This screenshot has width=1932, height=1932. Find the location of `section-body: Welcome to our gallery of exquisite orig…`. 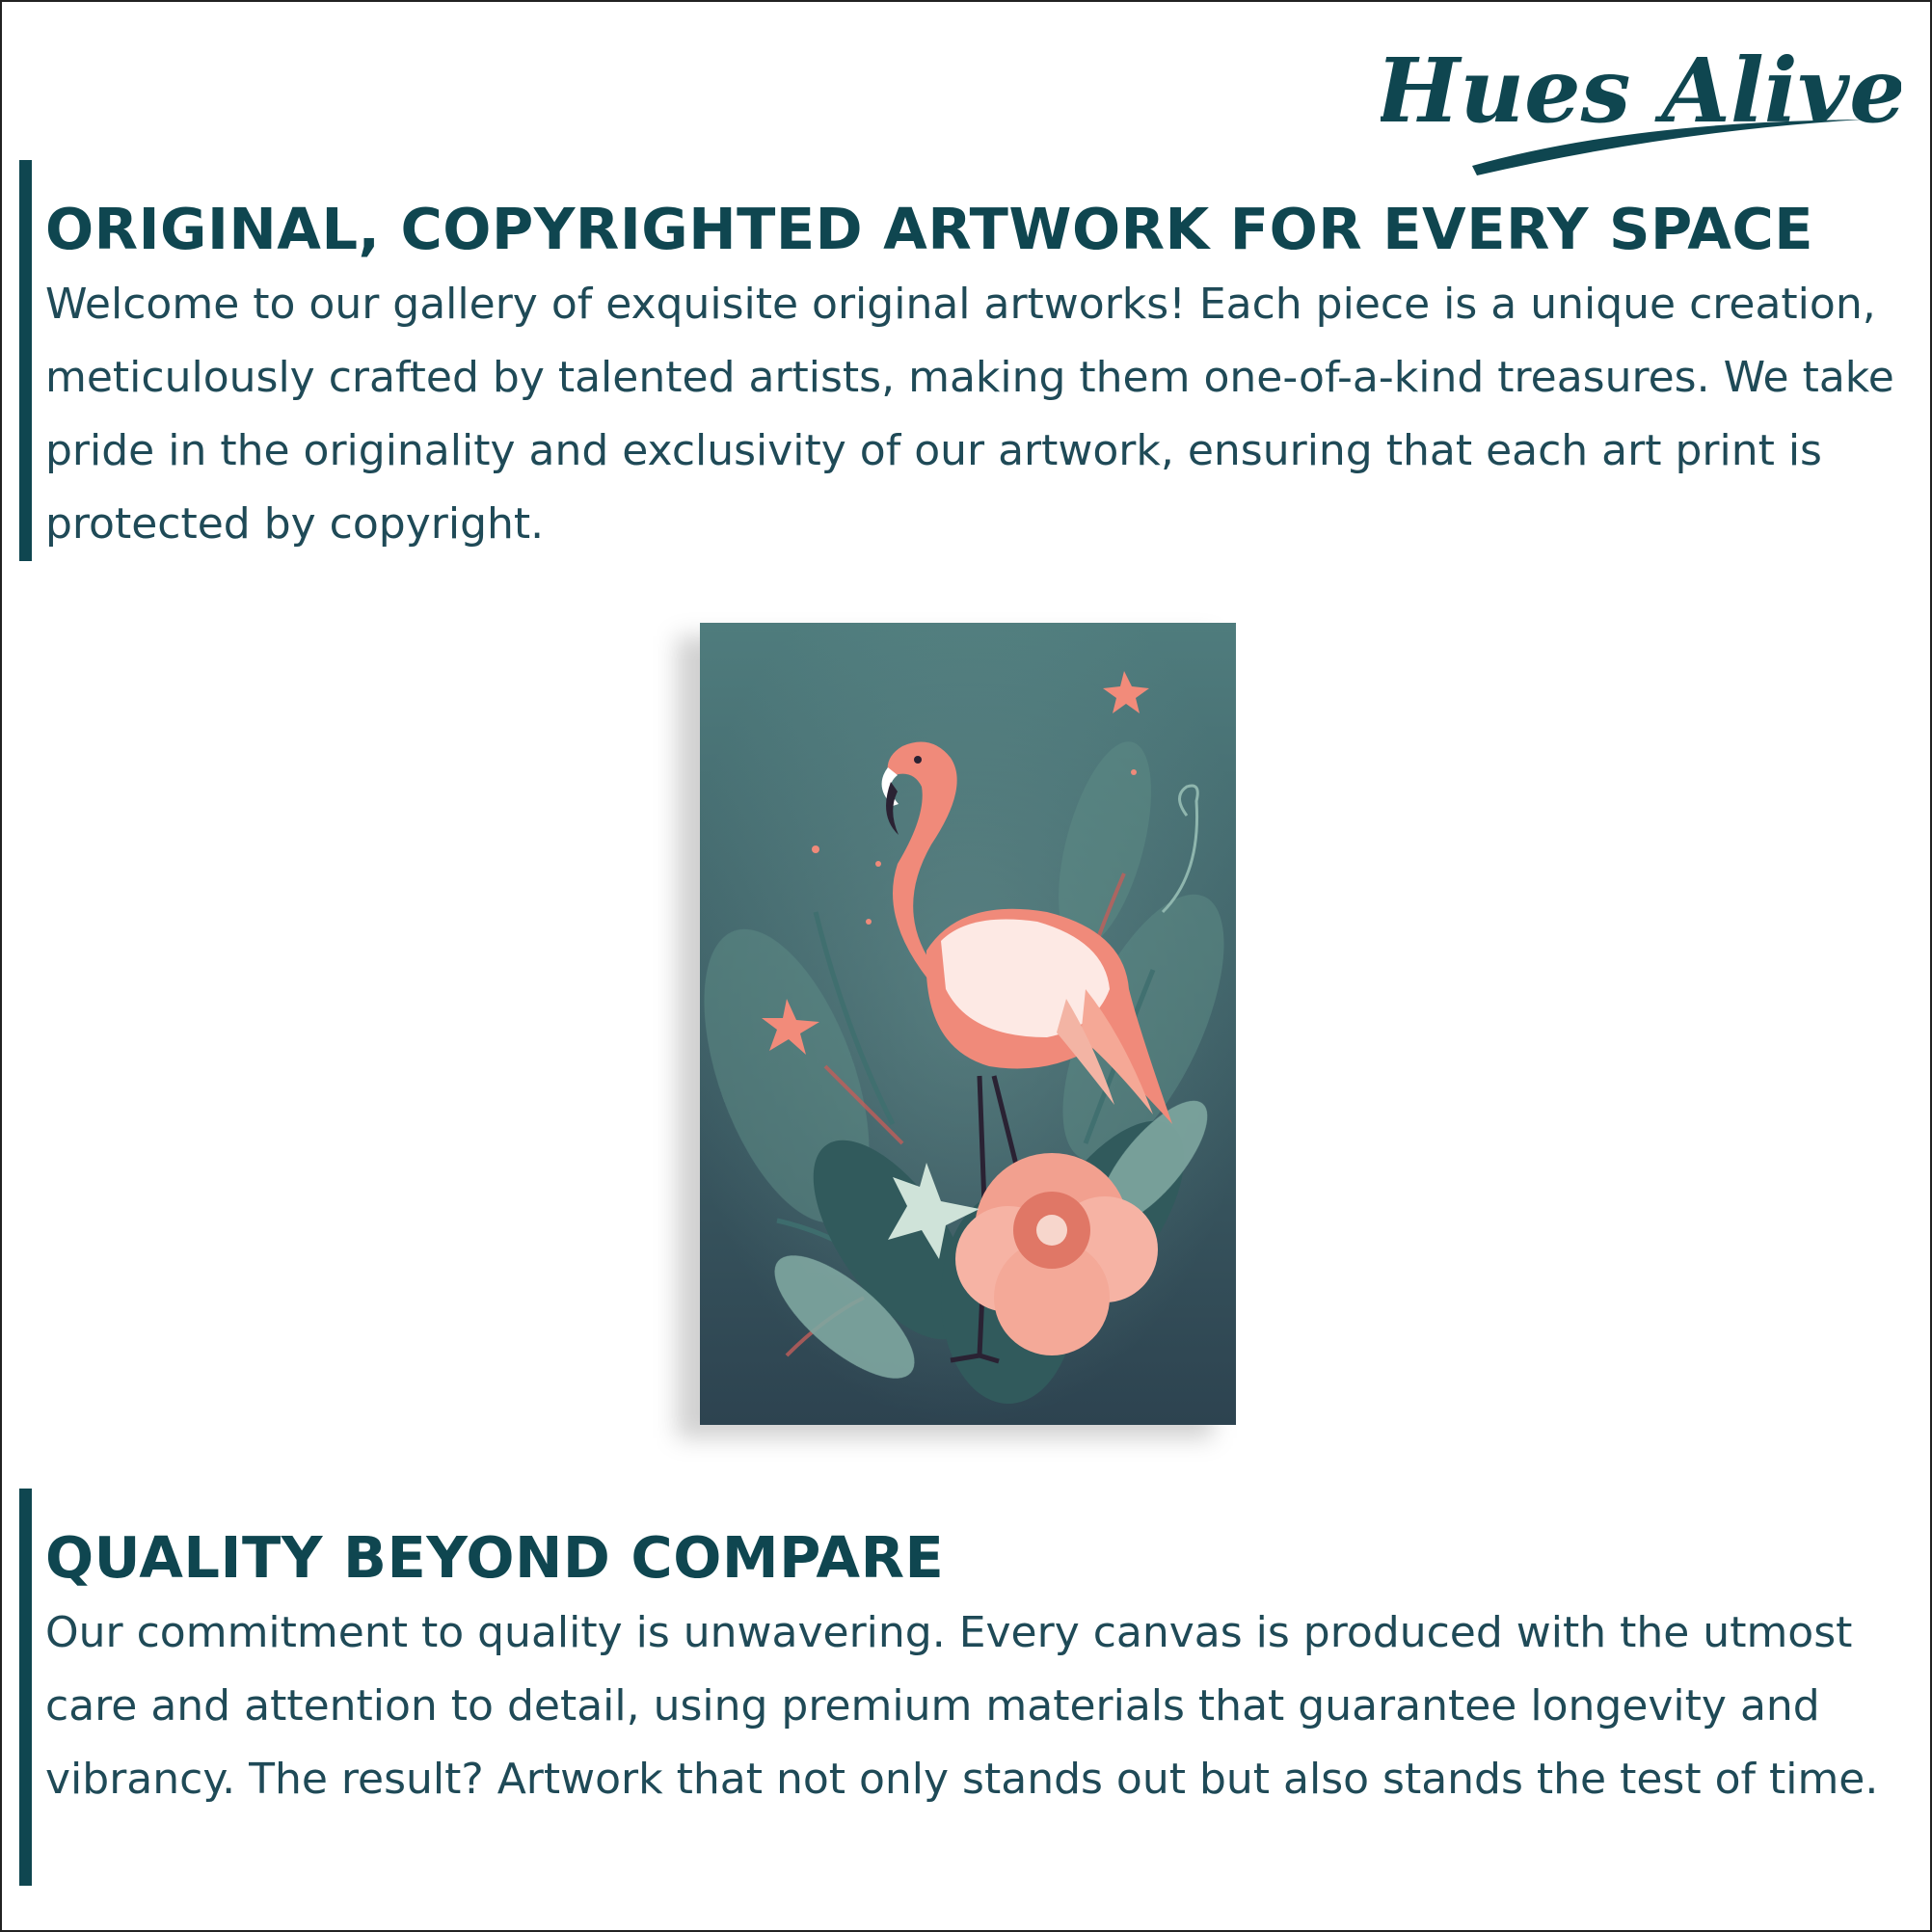

section-body: Welcome to our gallery of exquisite orig… is located at coordinates (970, 414).